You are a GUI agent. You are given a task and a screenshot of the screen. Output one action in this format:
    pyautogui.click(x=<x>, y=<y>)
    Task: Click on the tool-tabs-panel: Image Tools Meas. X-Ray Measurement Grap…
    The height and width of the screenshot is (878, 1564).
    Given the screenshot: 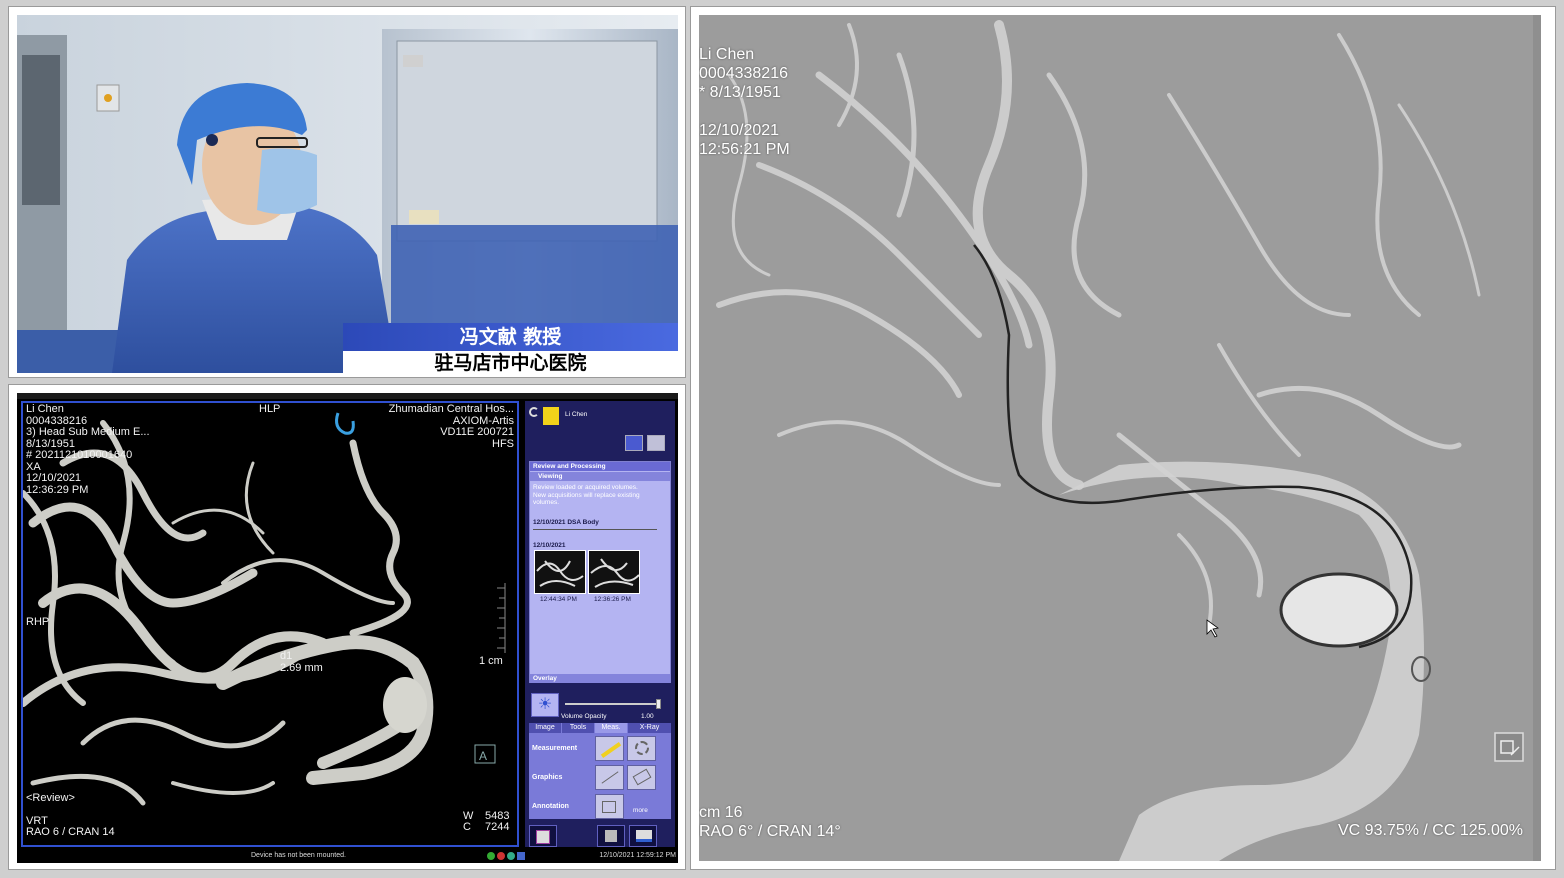 What is the action you would take?
    pyautogui.click(x=600, y=771)
    